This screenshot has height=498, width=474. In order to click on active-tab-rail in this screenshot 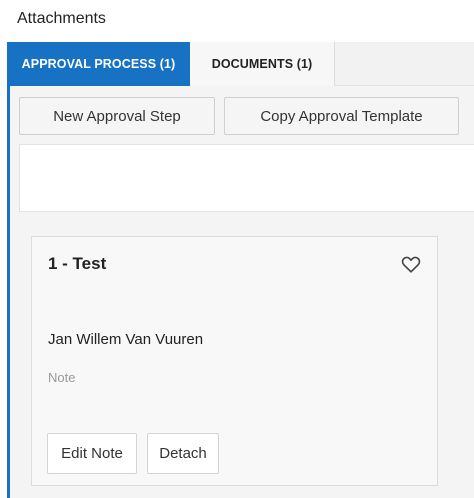, I will do `click(8, 292)`.